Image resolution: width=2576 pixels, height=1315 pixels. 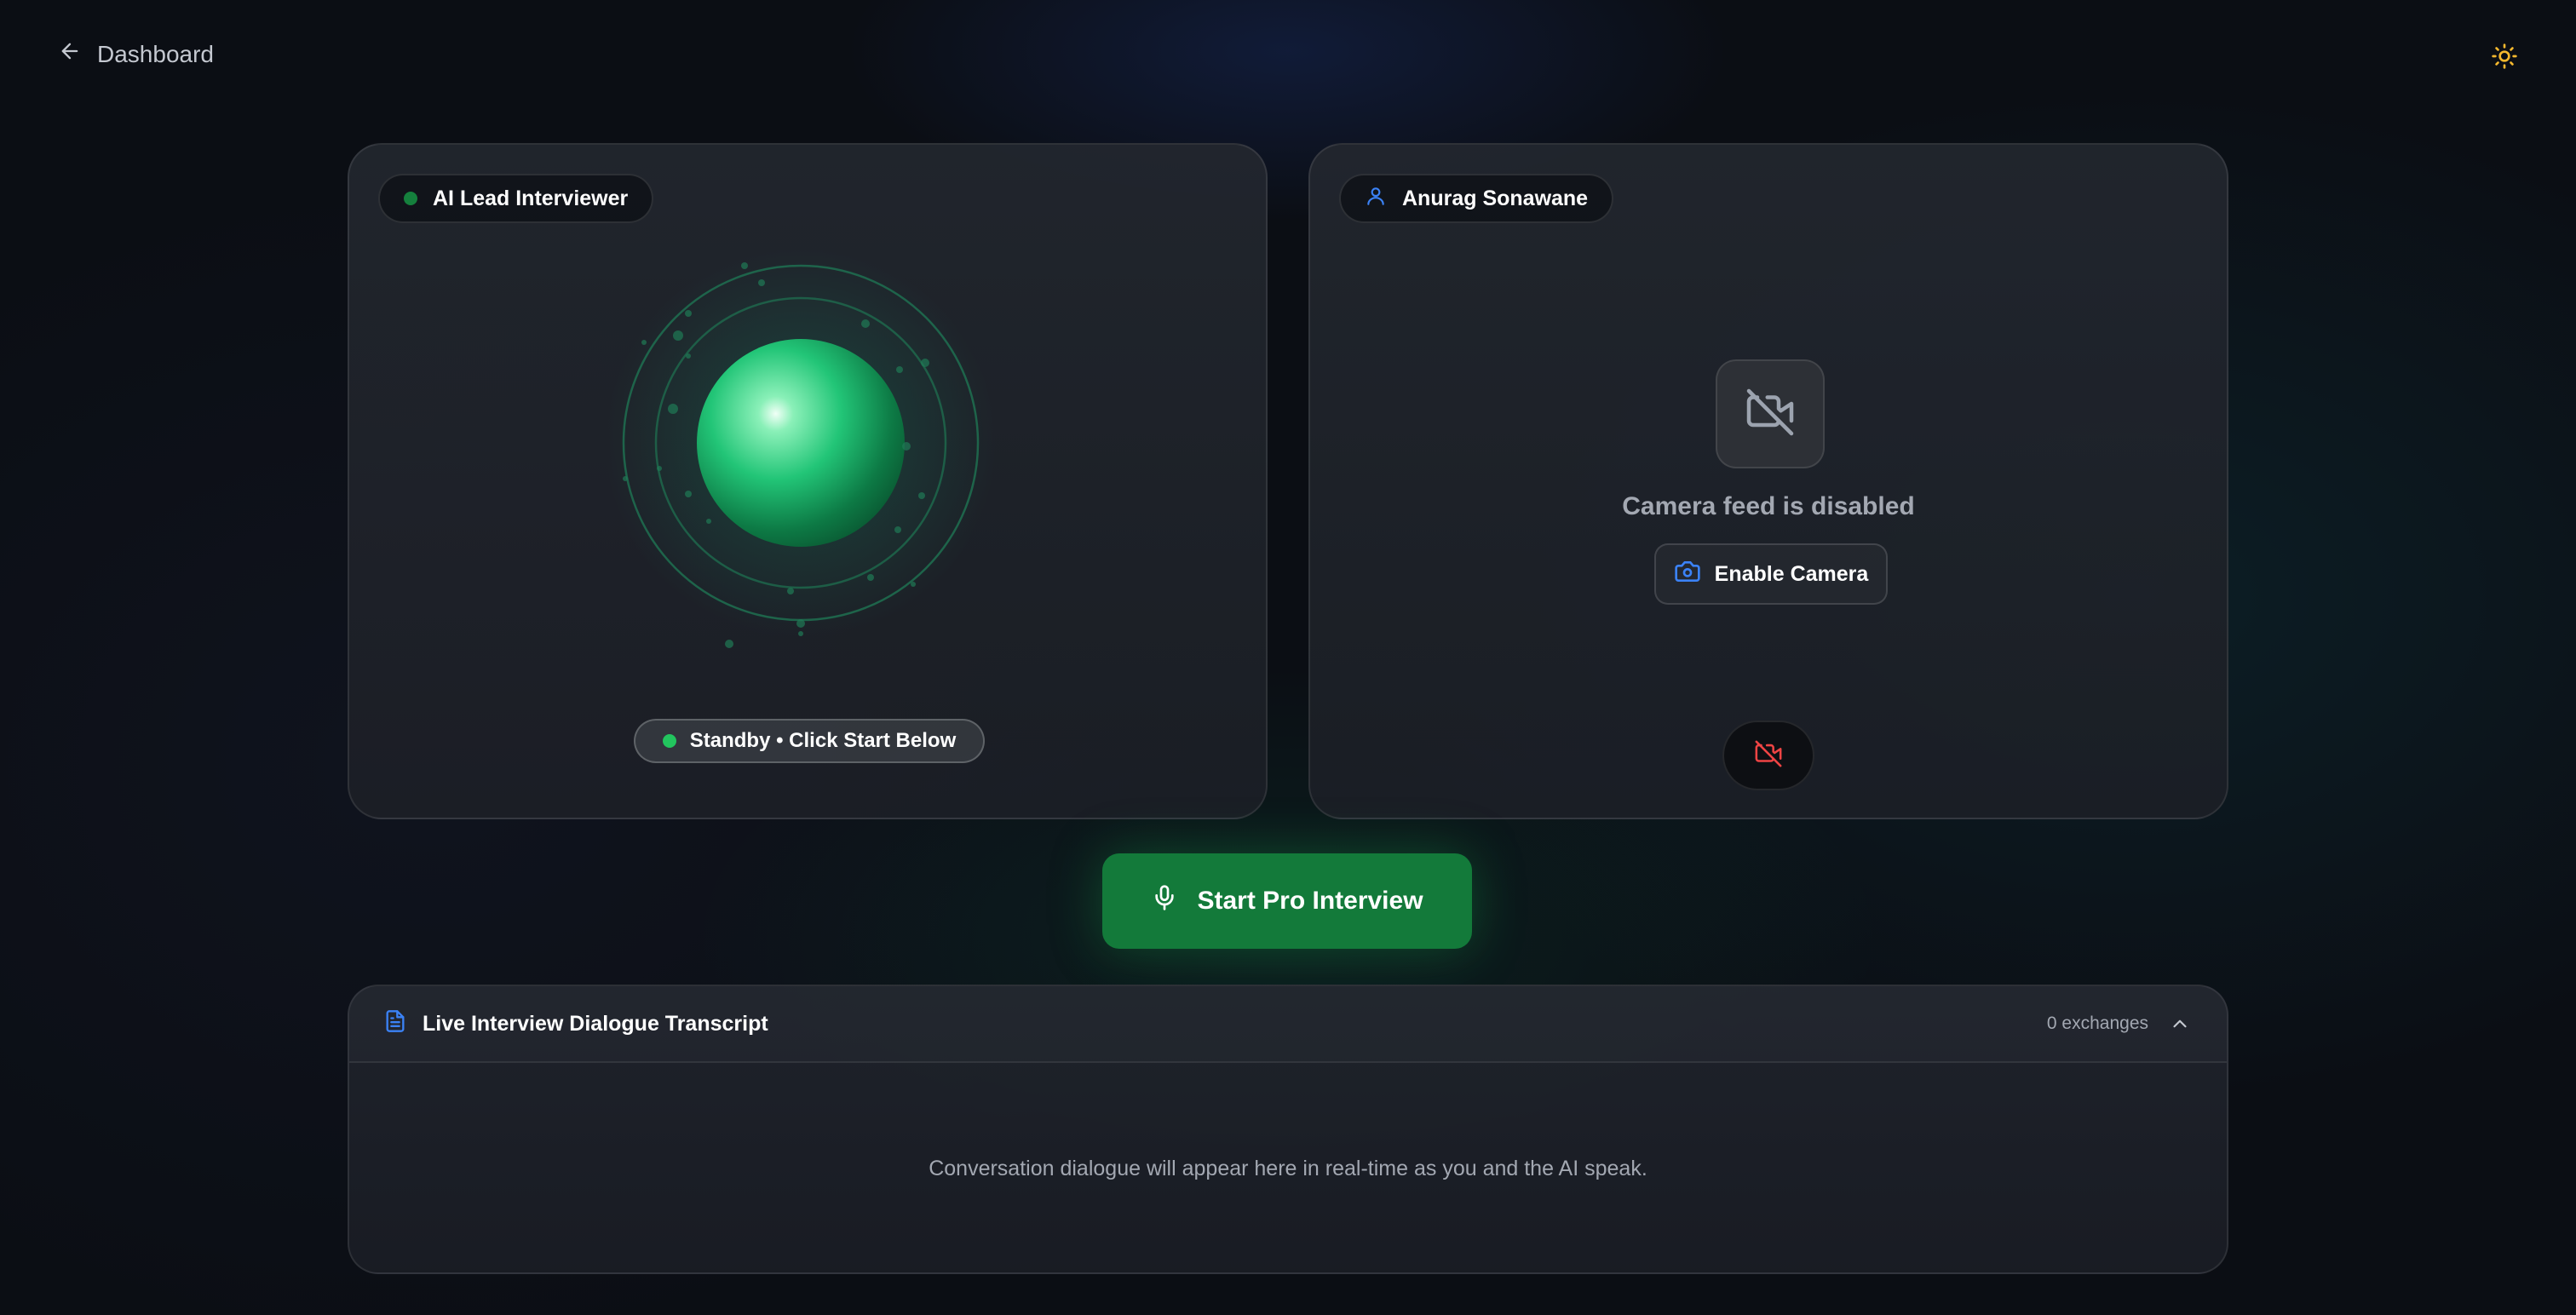 I want to click on theme-toggle-button, so click(x=2504, y=57).